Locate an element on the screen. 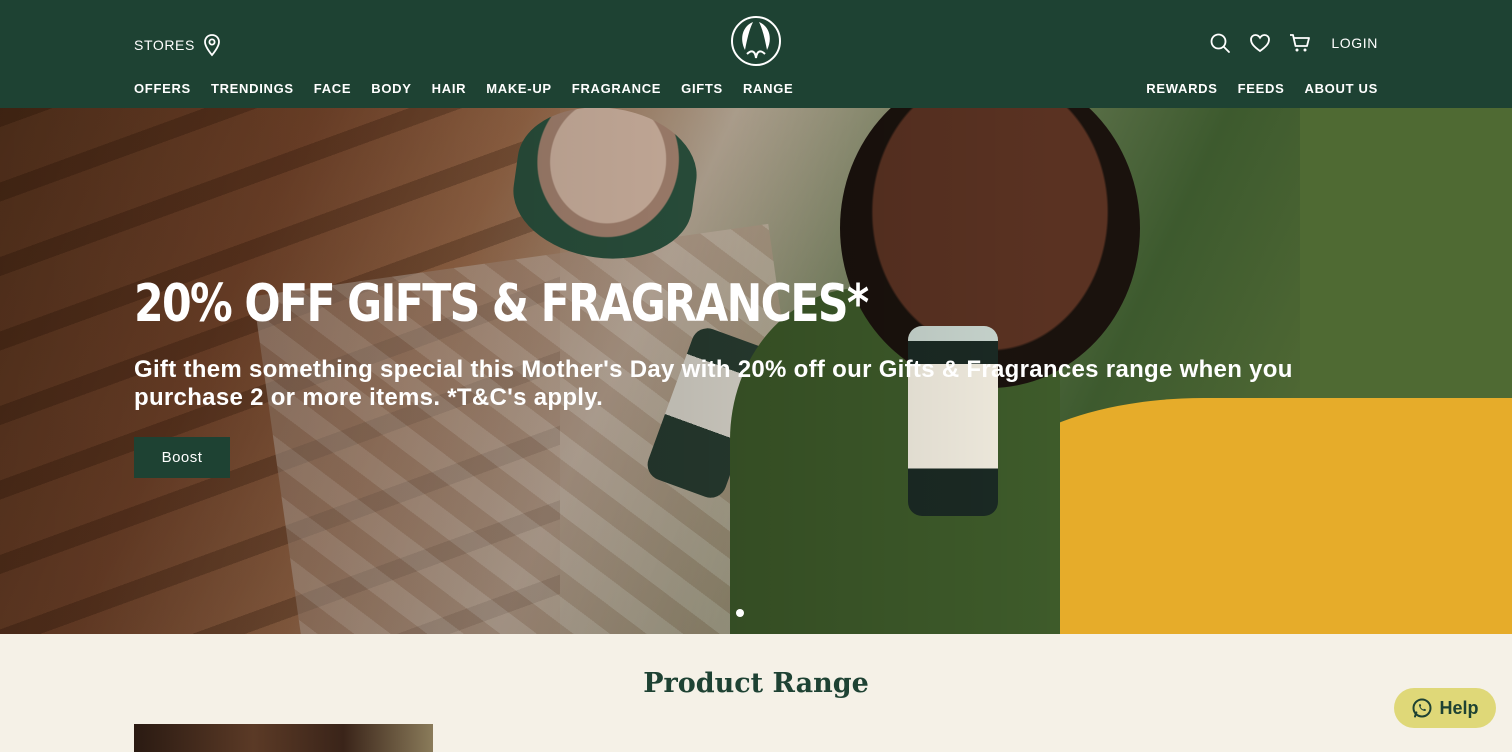 This screenshot has width=1512, height=752. search-icon is located at coordinates (1220, 43).